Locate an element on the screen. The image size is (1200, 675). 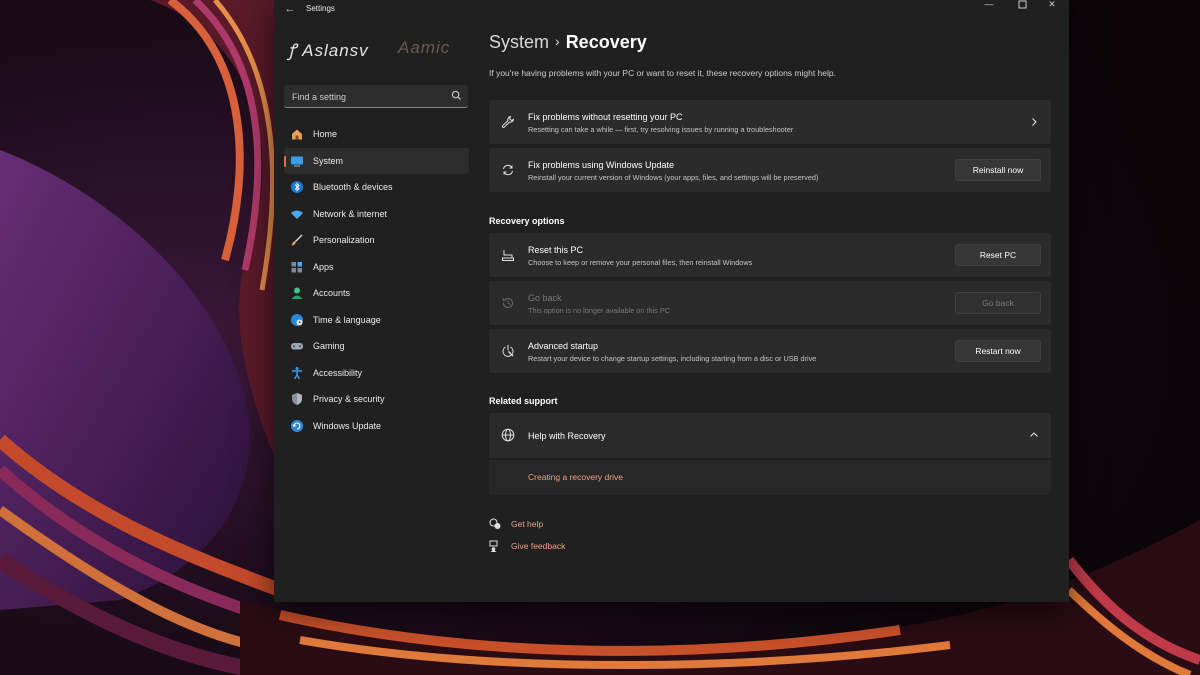
give-feedback-link: Give feedback is located at coordinates (538, 546).